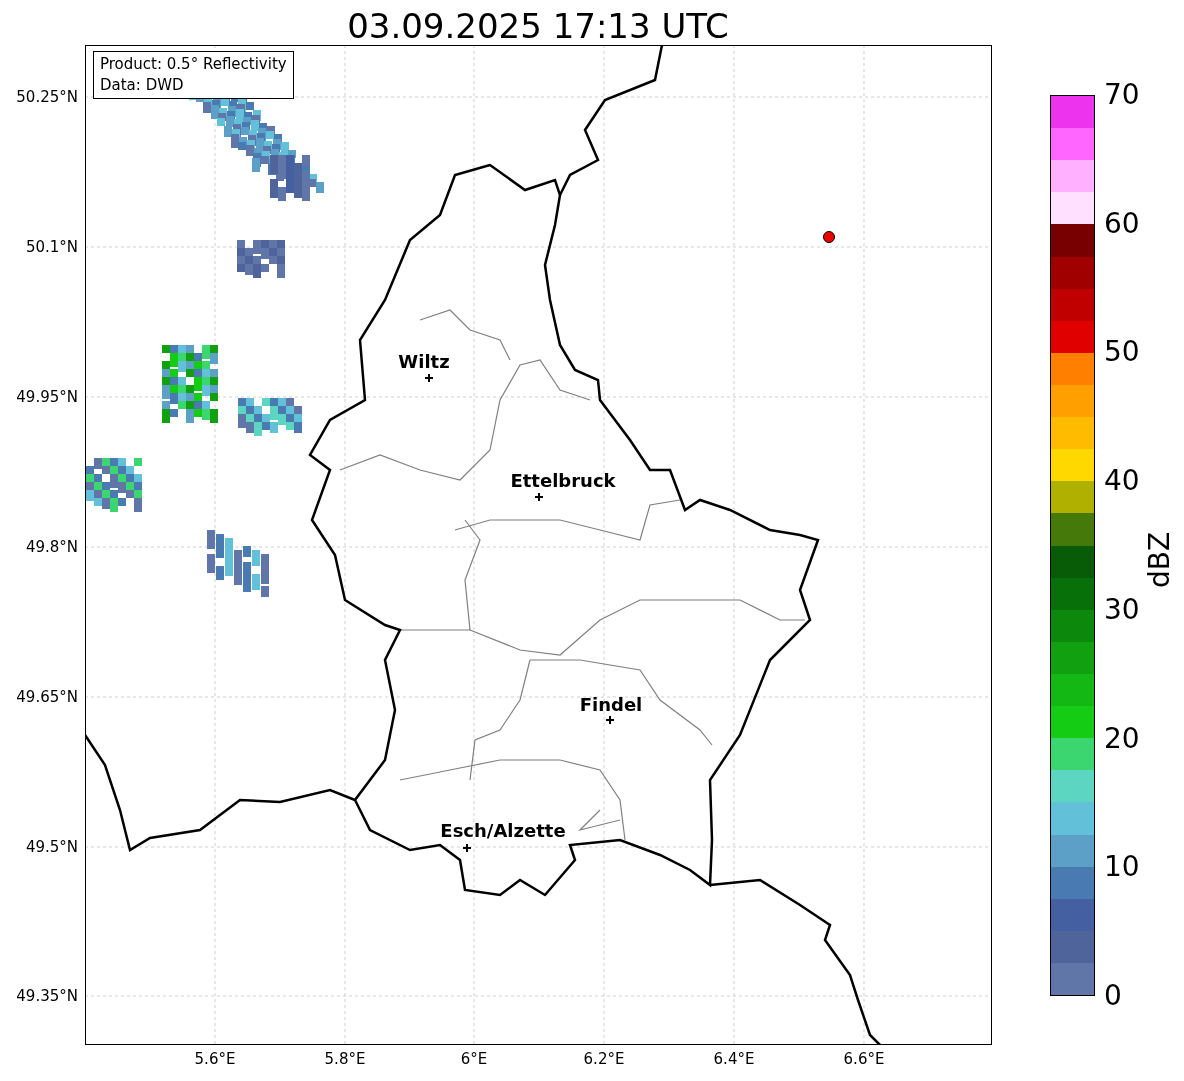  What do you see at coordinates (142, 85) in the screenshot?
I see `info-text: Data: DWD` at bounding box center [142, 85].